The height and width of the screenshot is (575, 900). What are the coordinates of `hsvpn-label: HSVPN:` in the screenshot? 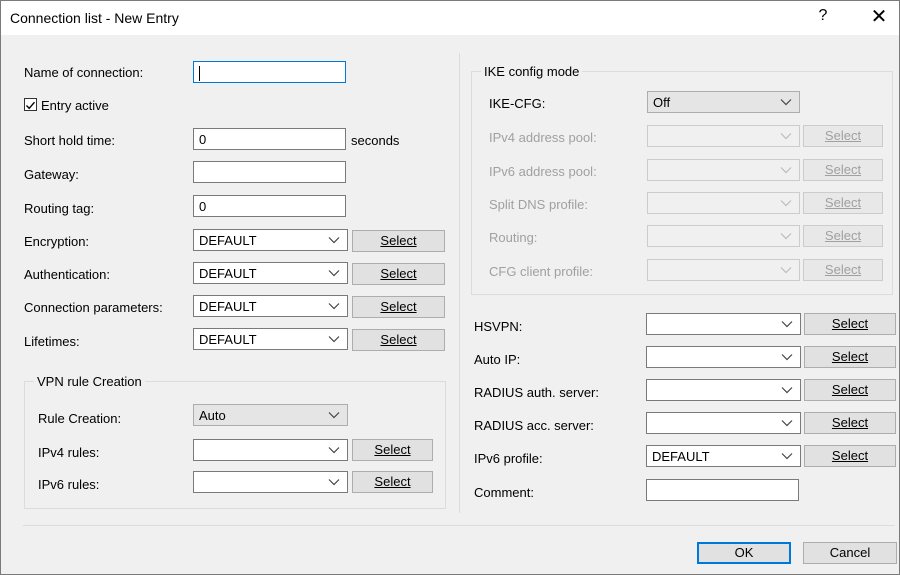 It's located at (498, 326).